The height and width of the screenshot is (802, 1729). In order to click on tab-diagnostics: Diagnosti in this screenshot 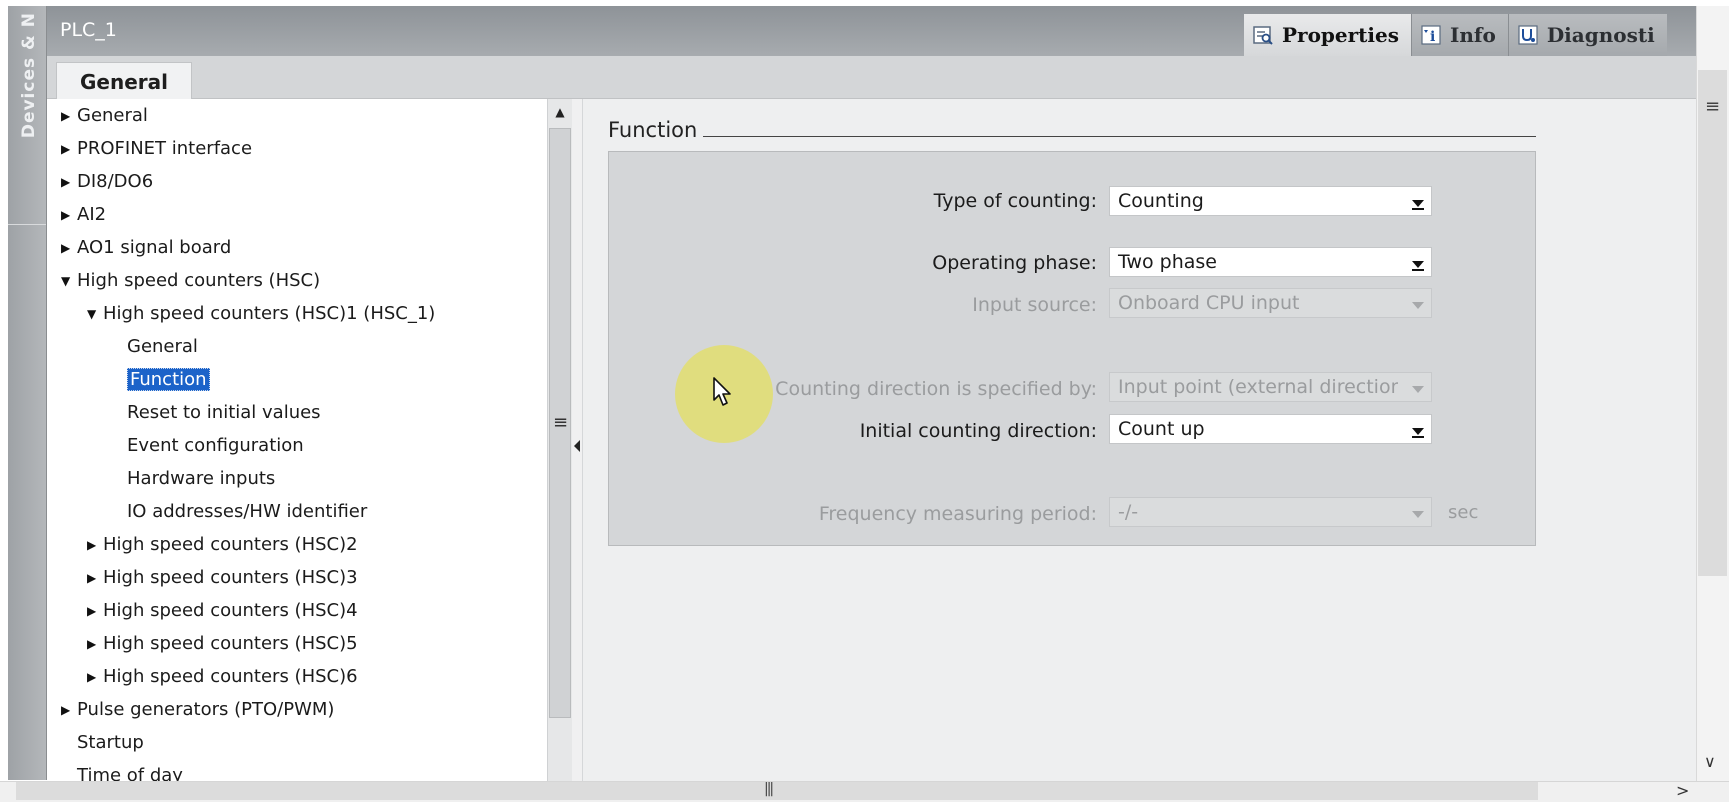, I will do `click(1587, 35)`.